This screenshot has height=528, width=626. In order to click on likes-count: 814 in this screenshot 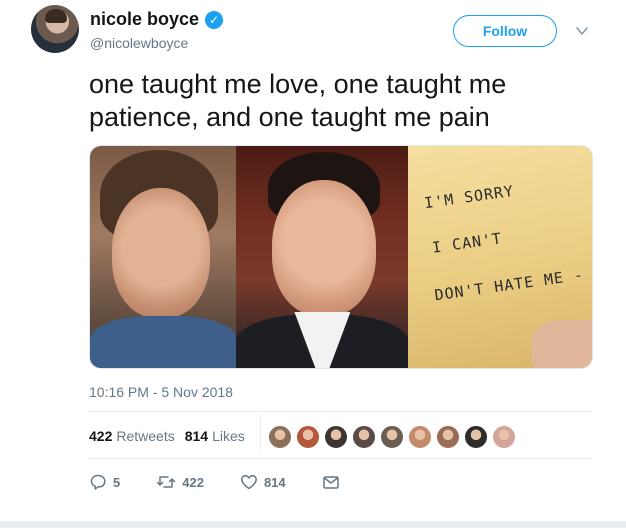, I will do `click(196, 436)`.